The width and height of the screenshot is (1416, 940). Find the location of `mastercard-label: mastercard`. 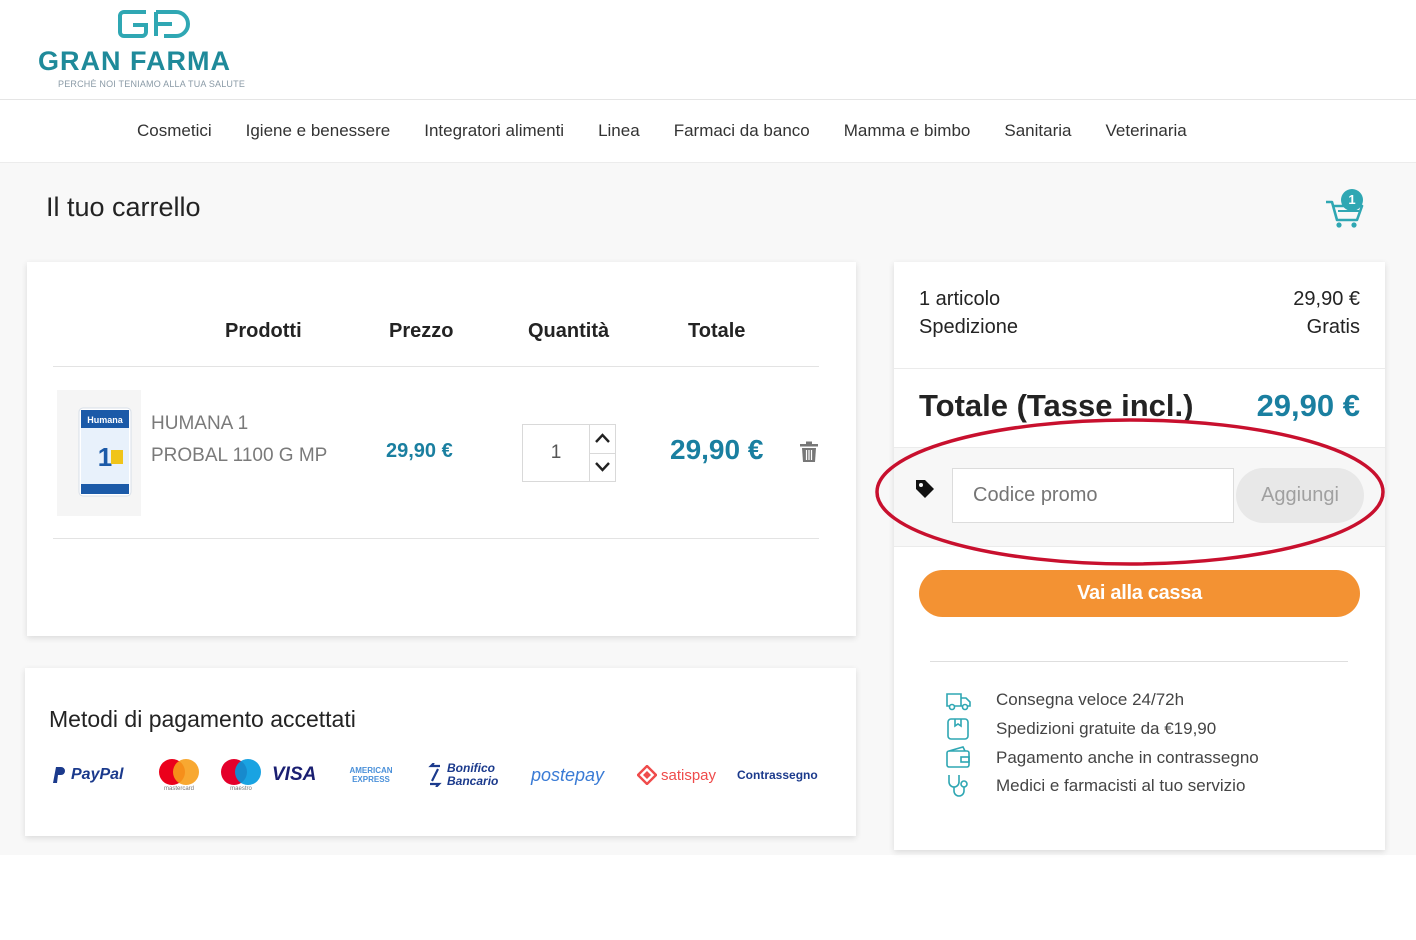

mastercard-label: mastercard is located at coordinates (178, 789).